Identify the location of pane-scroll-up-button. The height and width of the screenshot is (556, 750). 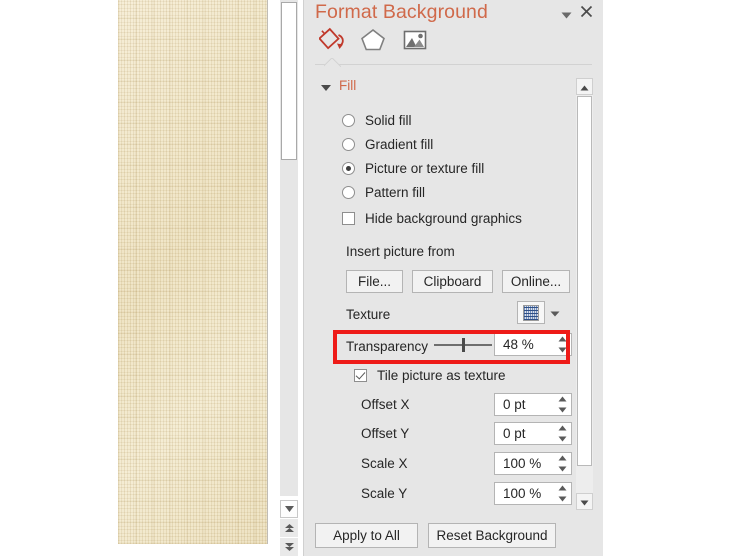
(584, 86).